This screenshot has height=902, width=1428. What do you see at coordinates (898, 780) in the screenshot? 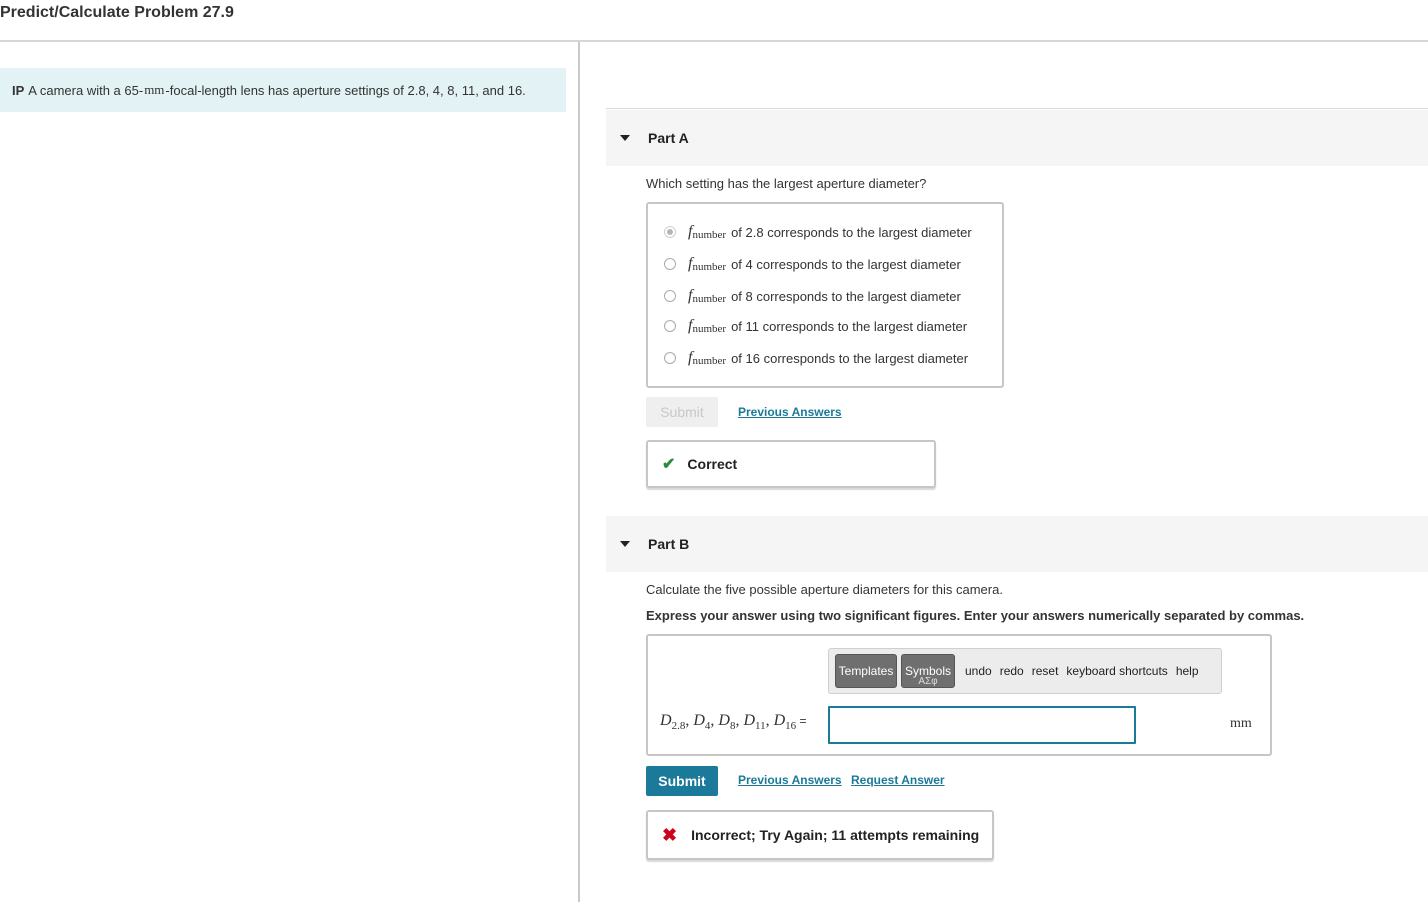
I see `request-answer-link: Request Answer` at bounding box center [898, 780].